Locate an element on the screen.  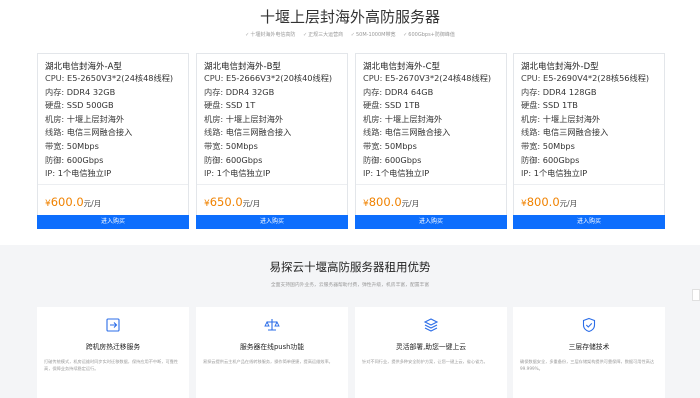
feature-tag: 正规三大运营商 is located at coordinates (323, 35).